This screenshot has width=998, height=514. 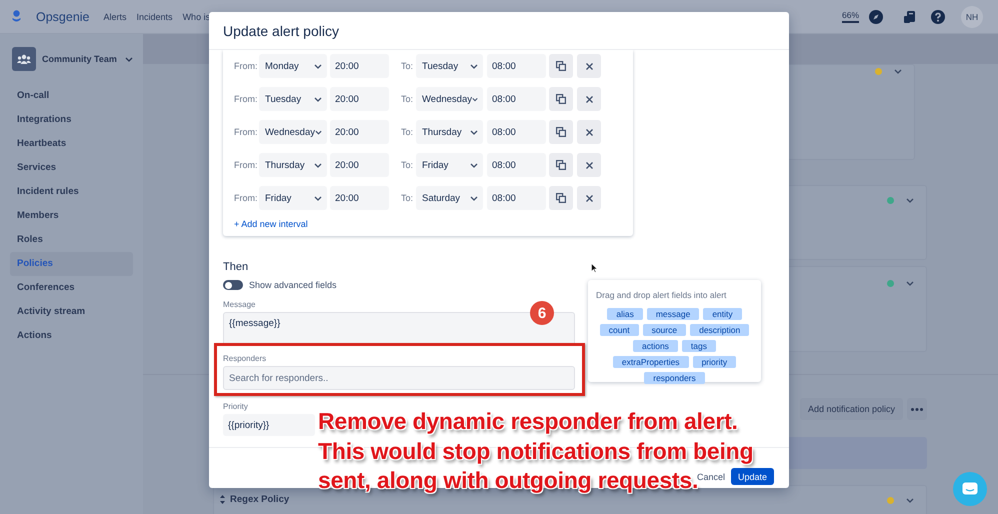 What do you see at coordinates (655, 346) in the screenshot?
I see `field-tag: actions` at bounding box center [655, 346].